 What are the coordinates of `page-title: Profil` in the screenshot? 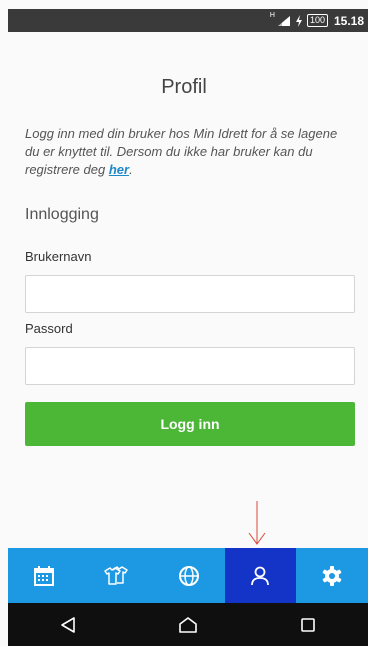 It's located at (184, 87).